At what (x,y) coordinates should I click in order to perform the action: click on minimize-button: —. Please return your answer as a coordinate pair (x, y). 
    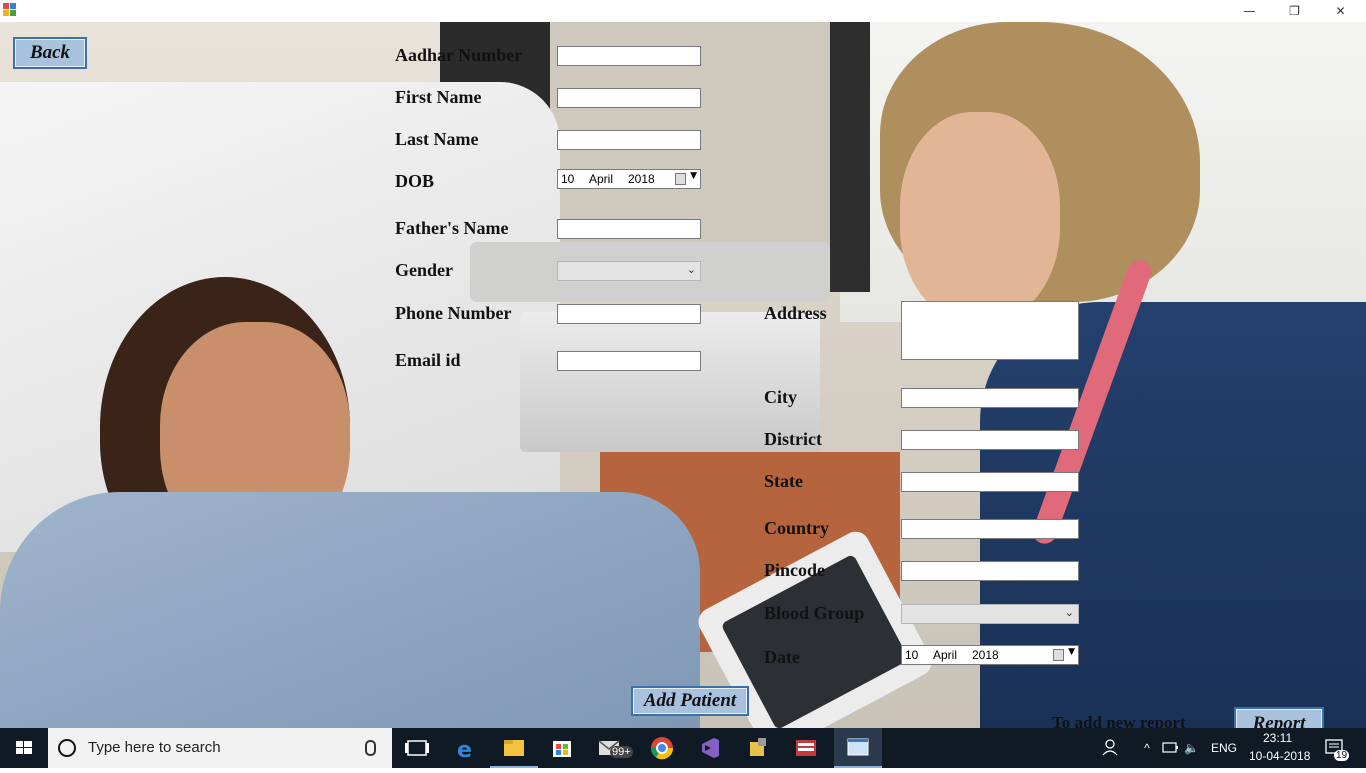
    Looking at the image, I should click on (1249, 11).